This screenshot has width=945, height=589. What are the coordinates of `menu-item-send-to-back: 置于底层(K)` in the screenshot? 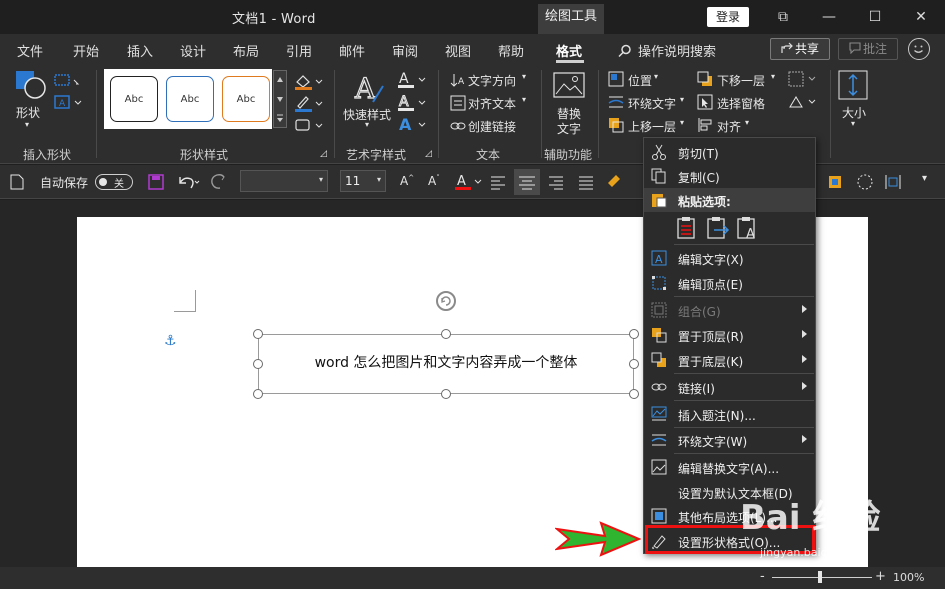 It's located at (729, 360).